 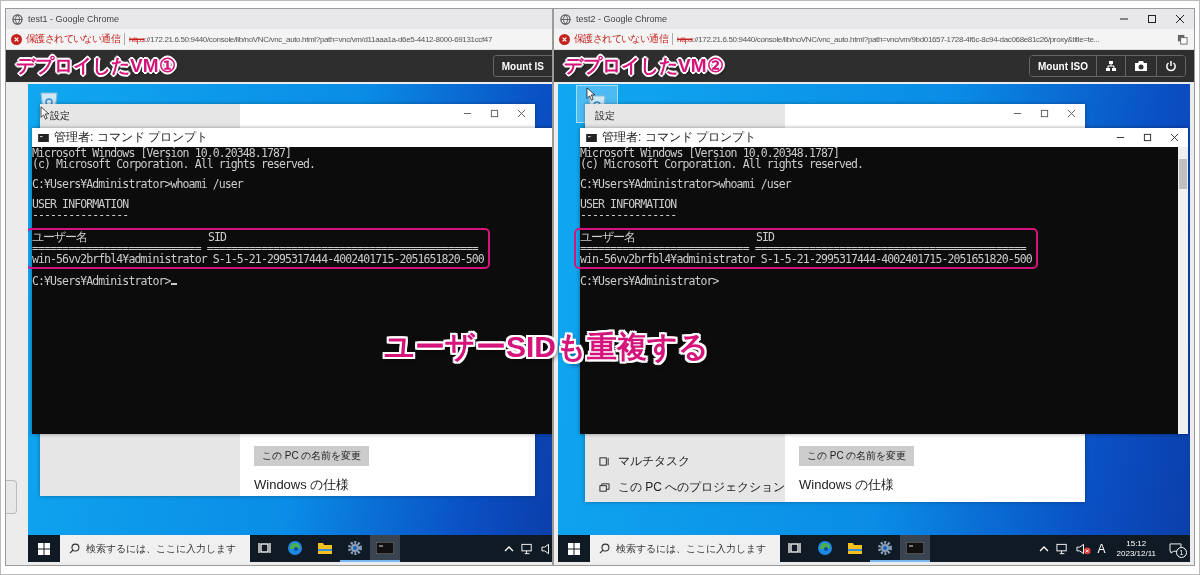 I want to click on window-title: test1 - Google Chrome, so click(x=74, y=19).